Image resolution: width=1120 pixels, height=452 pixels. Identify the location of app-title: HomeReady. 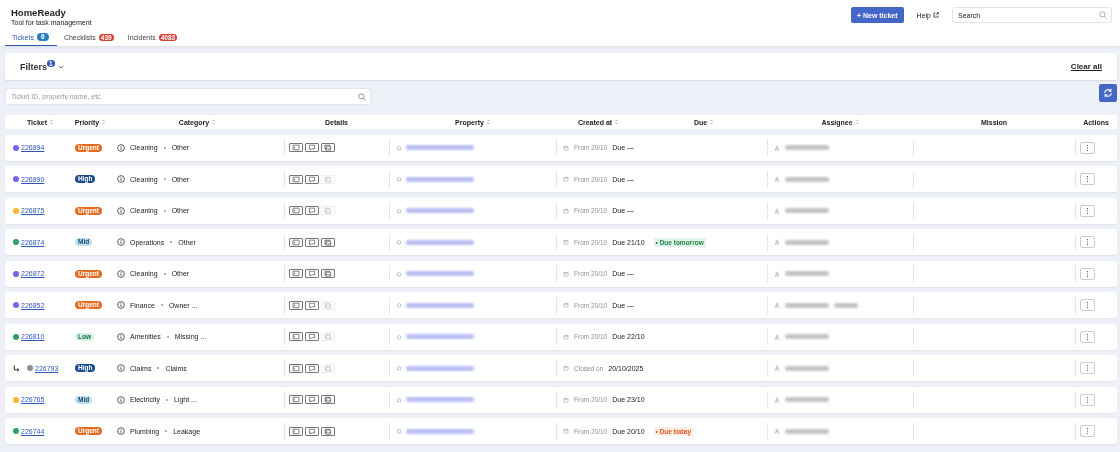
(39, 12).